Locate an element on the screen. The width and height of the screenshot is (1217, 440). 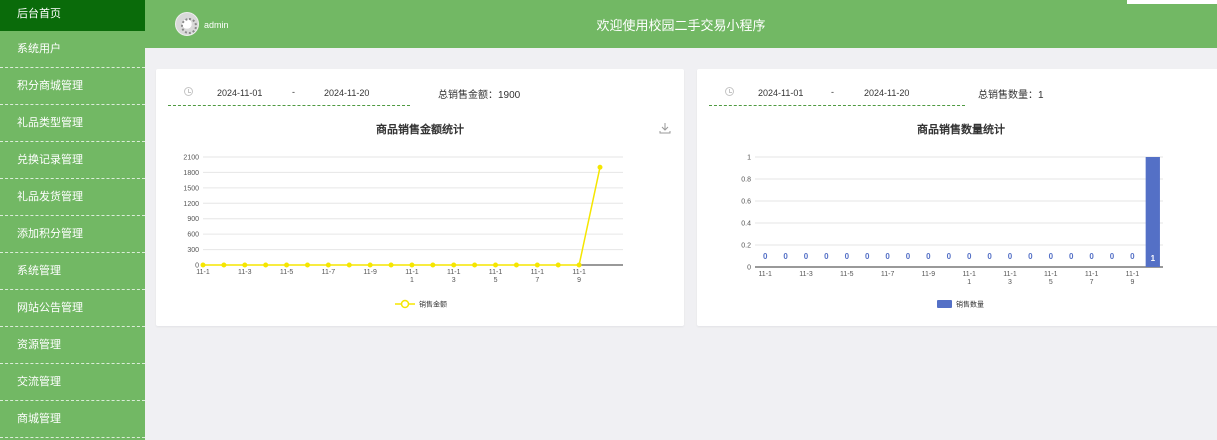
x-tick-label: 9 is located at coordinates (579, 280).